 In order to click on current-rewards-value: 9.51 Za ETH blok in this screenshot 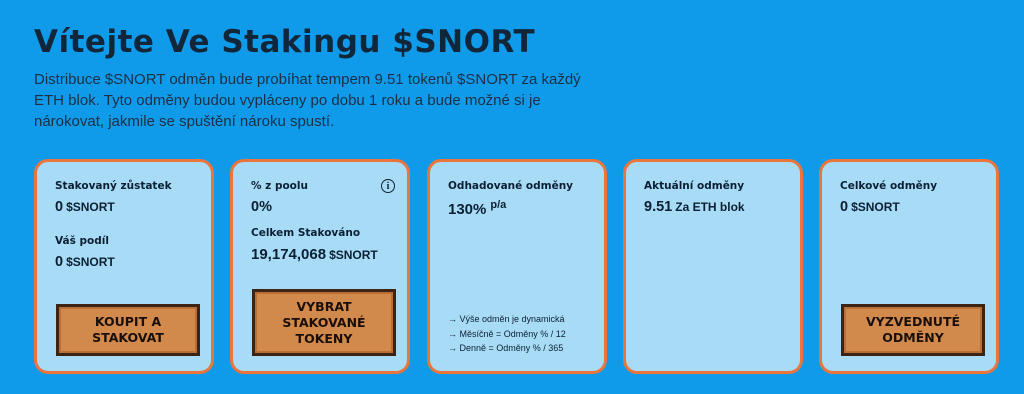, I will do `click(722, 207)`.